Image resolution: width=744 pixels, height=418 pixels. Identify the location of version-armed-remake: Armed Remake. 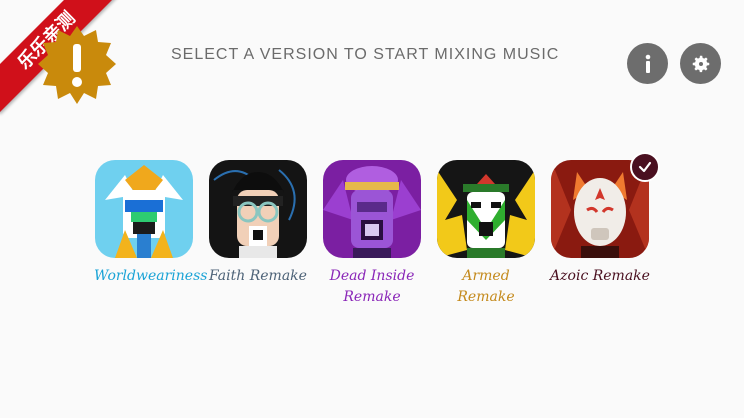
(486, 234).